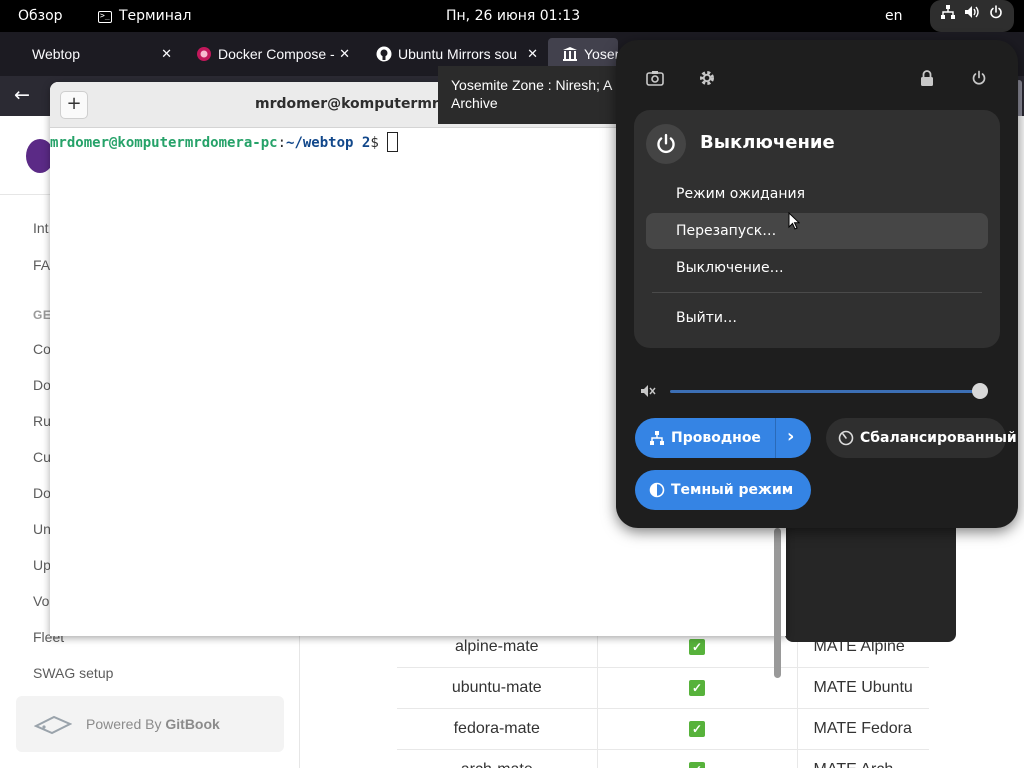  Describe the element at coordinates (53, 725) in the screenshot. I see `gitbook-icon` at that location.